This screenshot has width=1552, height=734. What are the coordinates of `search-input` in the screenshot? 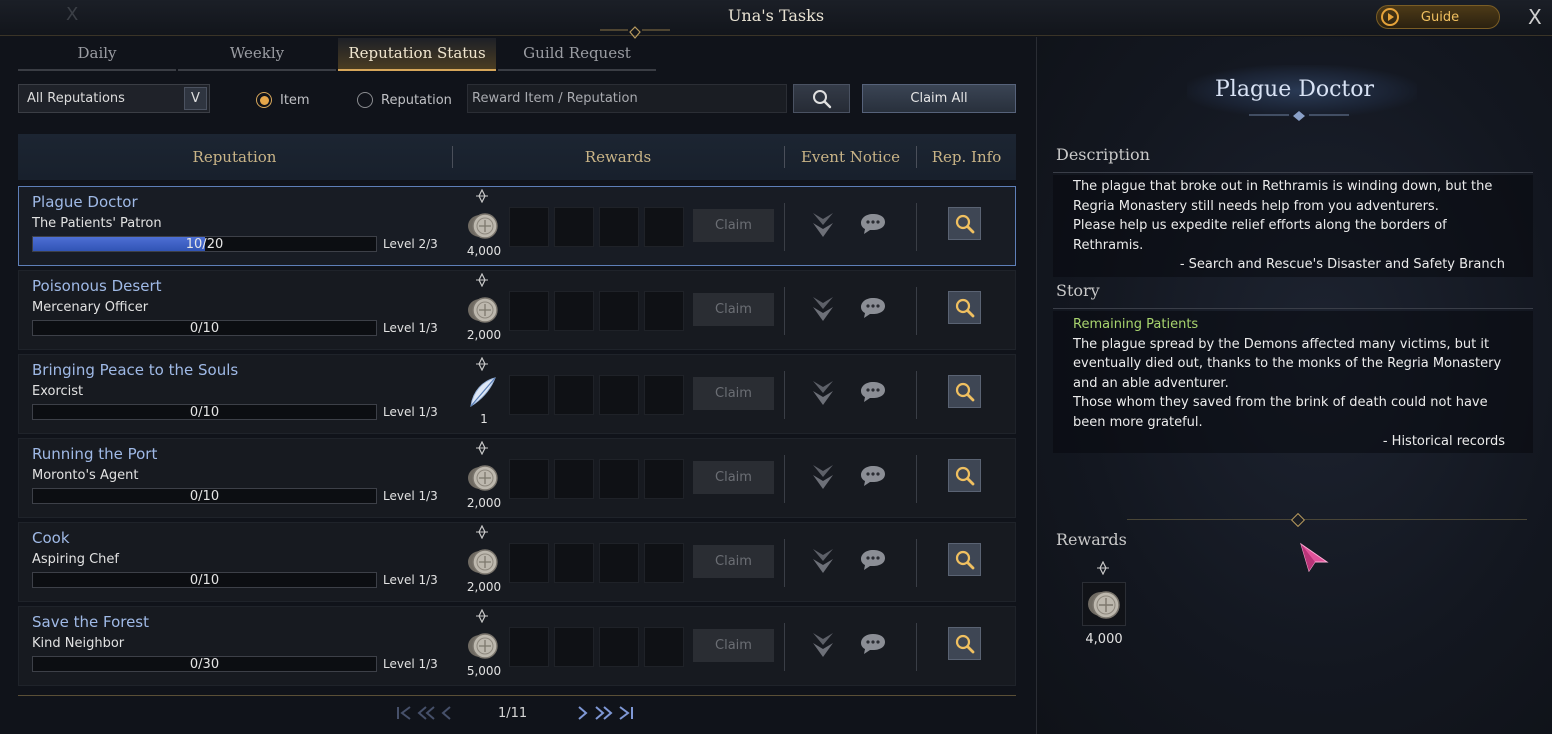 It's located at (627, 98).